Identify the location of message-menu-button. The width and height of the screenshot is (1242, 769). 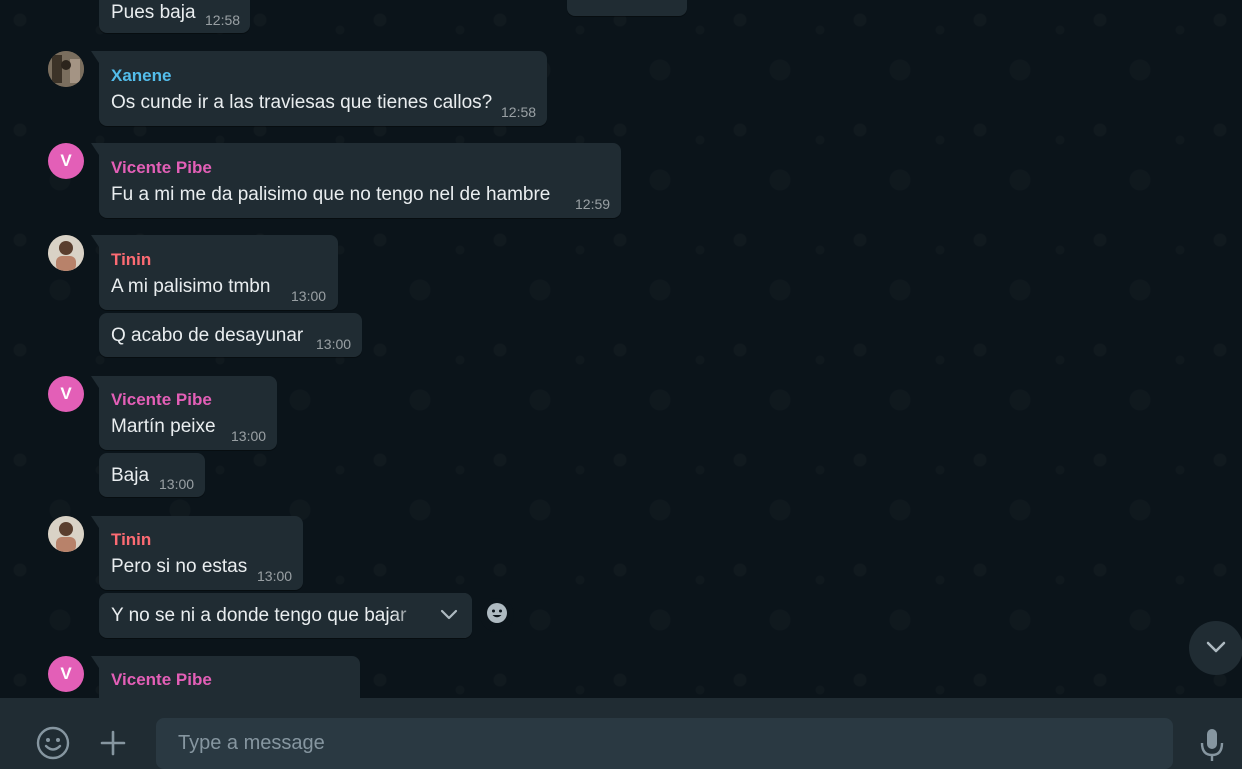
(449, 616).